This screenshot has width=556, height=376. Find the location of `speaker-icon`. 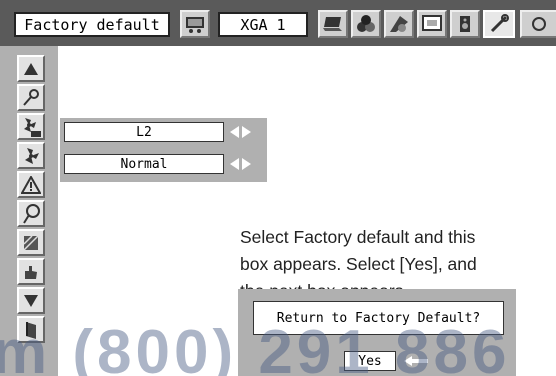

speaker-icon is located at coordinates (465, 24).